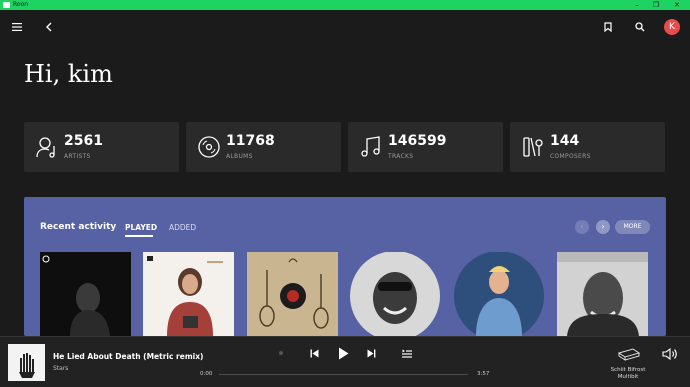 The height and width of the screenshot is (387, 690). Describe the element at coordinates (78, 227) in the screenshot. I see `recent-activity-title: Recent activity` at that location.